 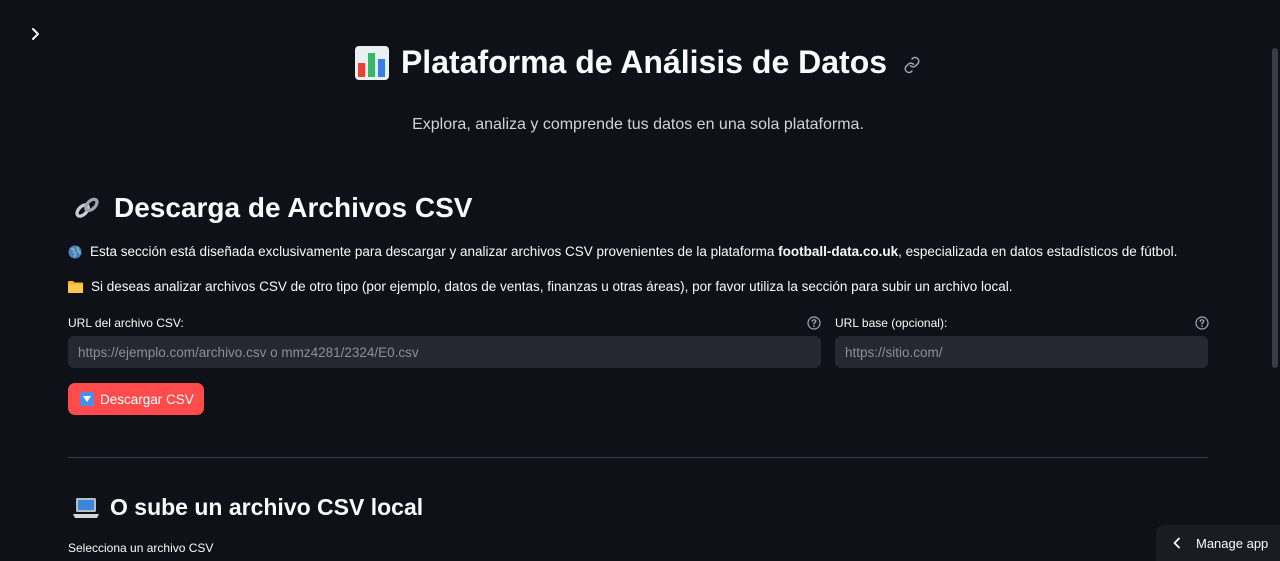 I want to click on section-divider, so click(x=638, y=457).